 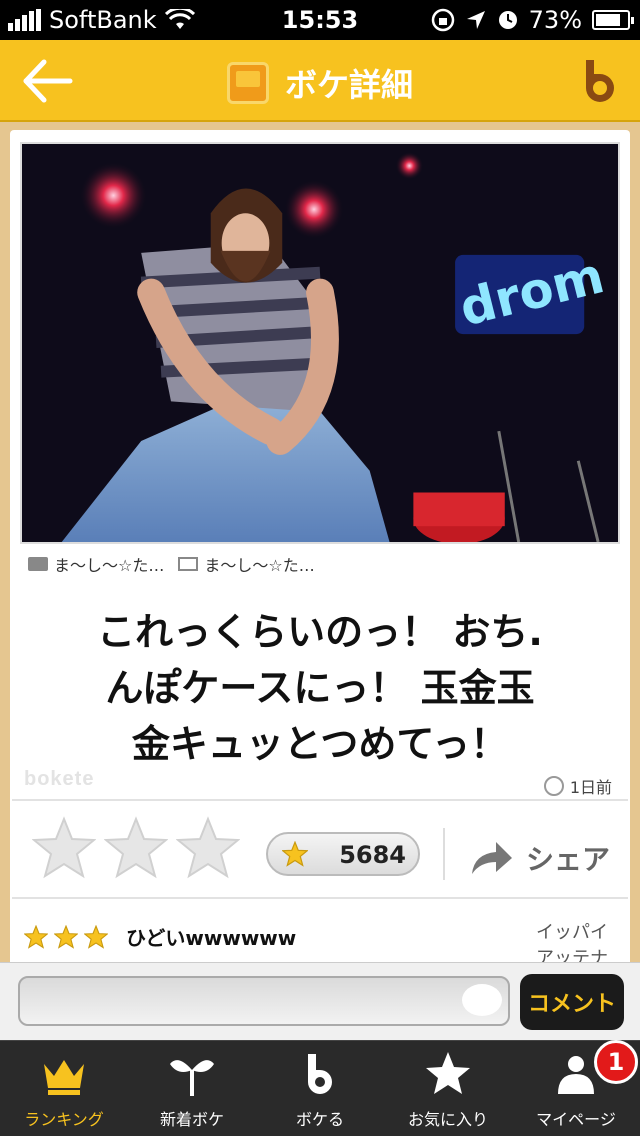 I want to click on person-icon, so click(x=576, y=1075).